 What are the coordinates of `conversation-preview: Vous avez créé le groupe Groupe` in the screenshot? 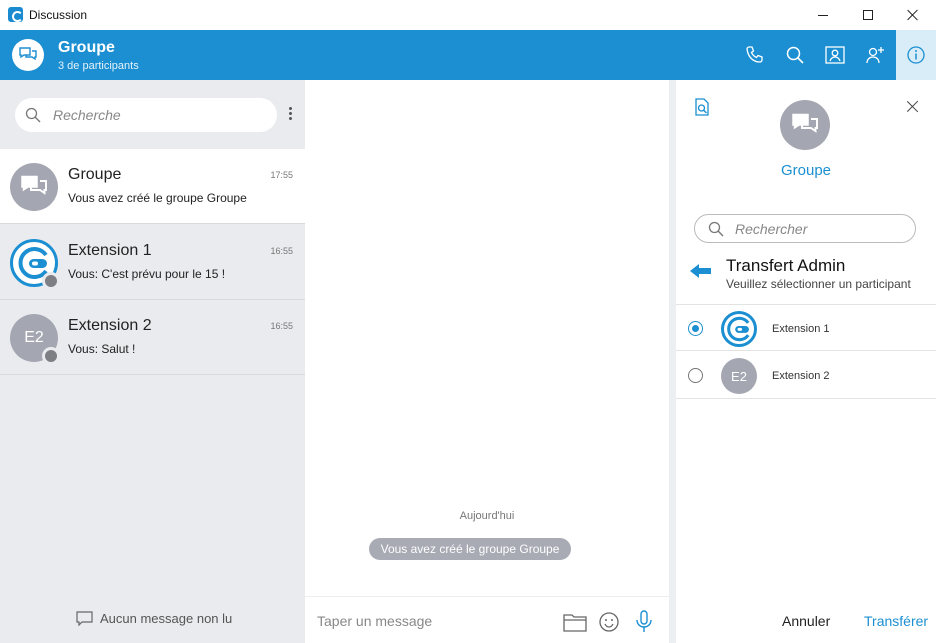 It's located at (157, 198).